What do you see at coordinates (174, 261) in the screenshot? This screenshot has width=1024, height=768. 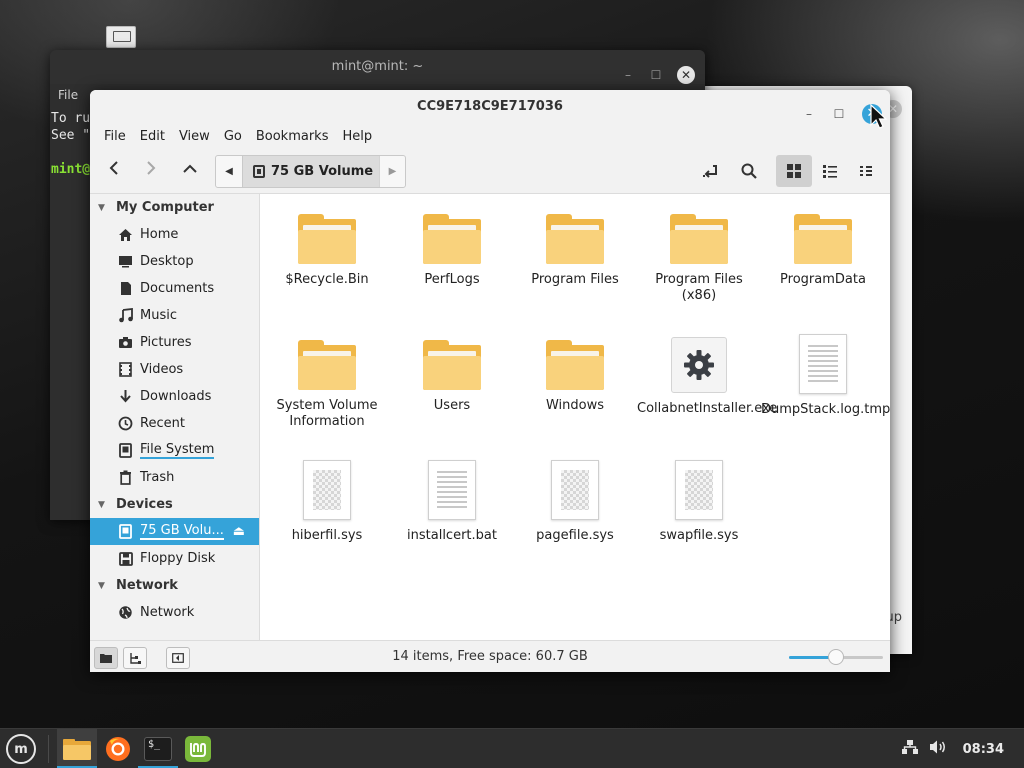 I see `sidebar-item-desktop: Desktop` at bounding box center [174, 261].